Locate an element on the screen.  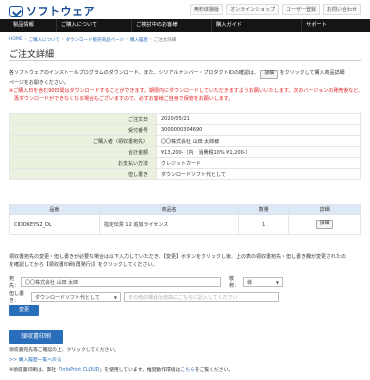
inline-detail-button: 詳細 is located at coordinates (269, 74).